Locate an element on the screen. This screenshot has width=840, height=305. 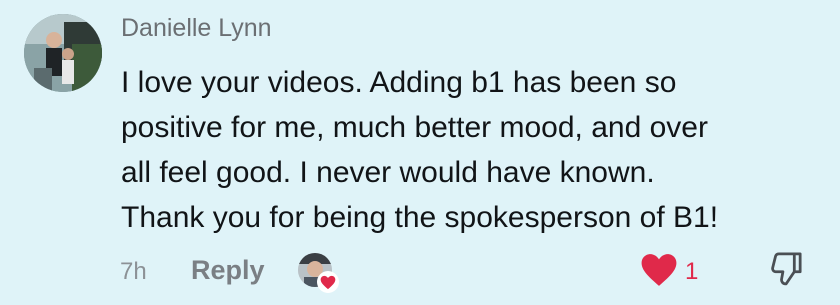
comment-body-line: all feel good. I never would have known. is located at coordinates (388, 172).